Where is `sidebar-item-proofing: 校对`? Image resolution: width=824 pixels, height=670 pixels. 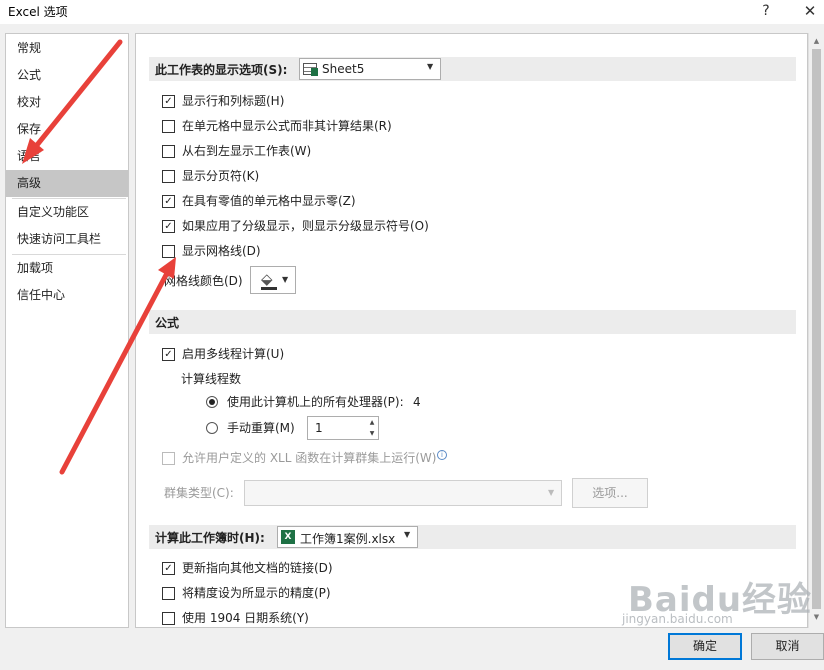
sidebar-item-proofing: 校对 is located at coordinates (67, 102).